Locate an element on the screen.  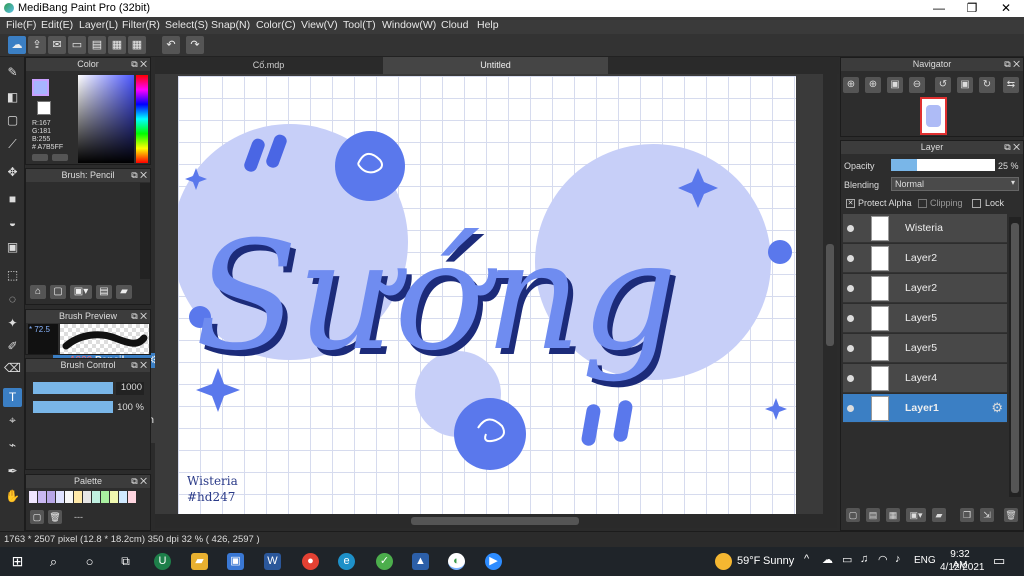
pages-icon: ▦ is located at coordinates (117, 45).